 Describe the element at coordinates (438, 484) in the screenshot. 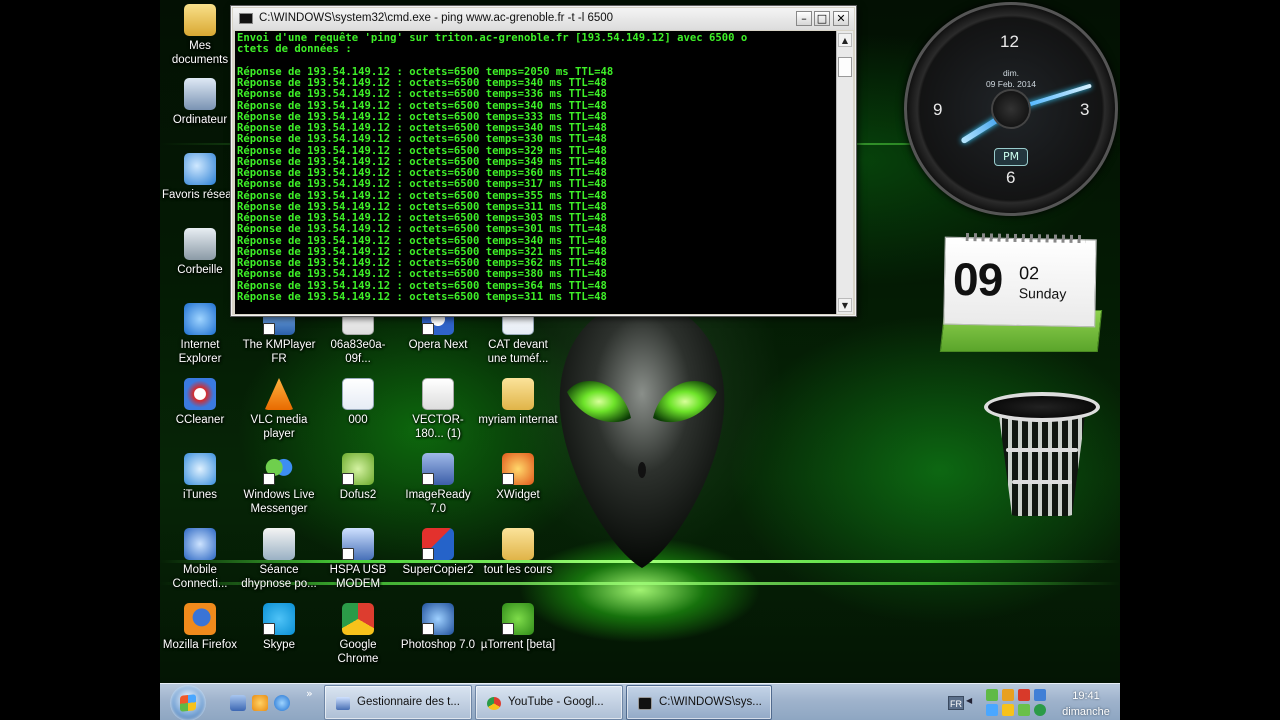

I see `desktop-icon-imageready: ImageReady 7.0` at that location.